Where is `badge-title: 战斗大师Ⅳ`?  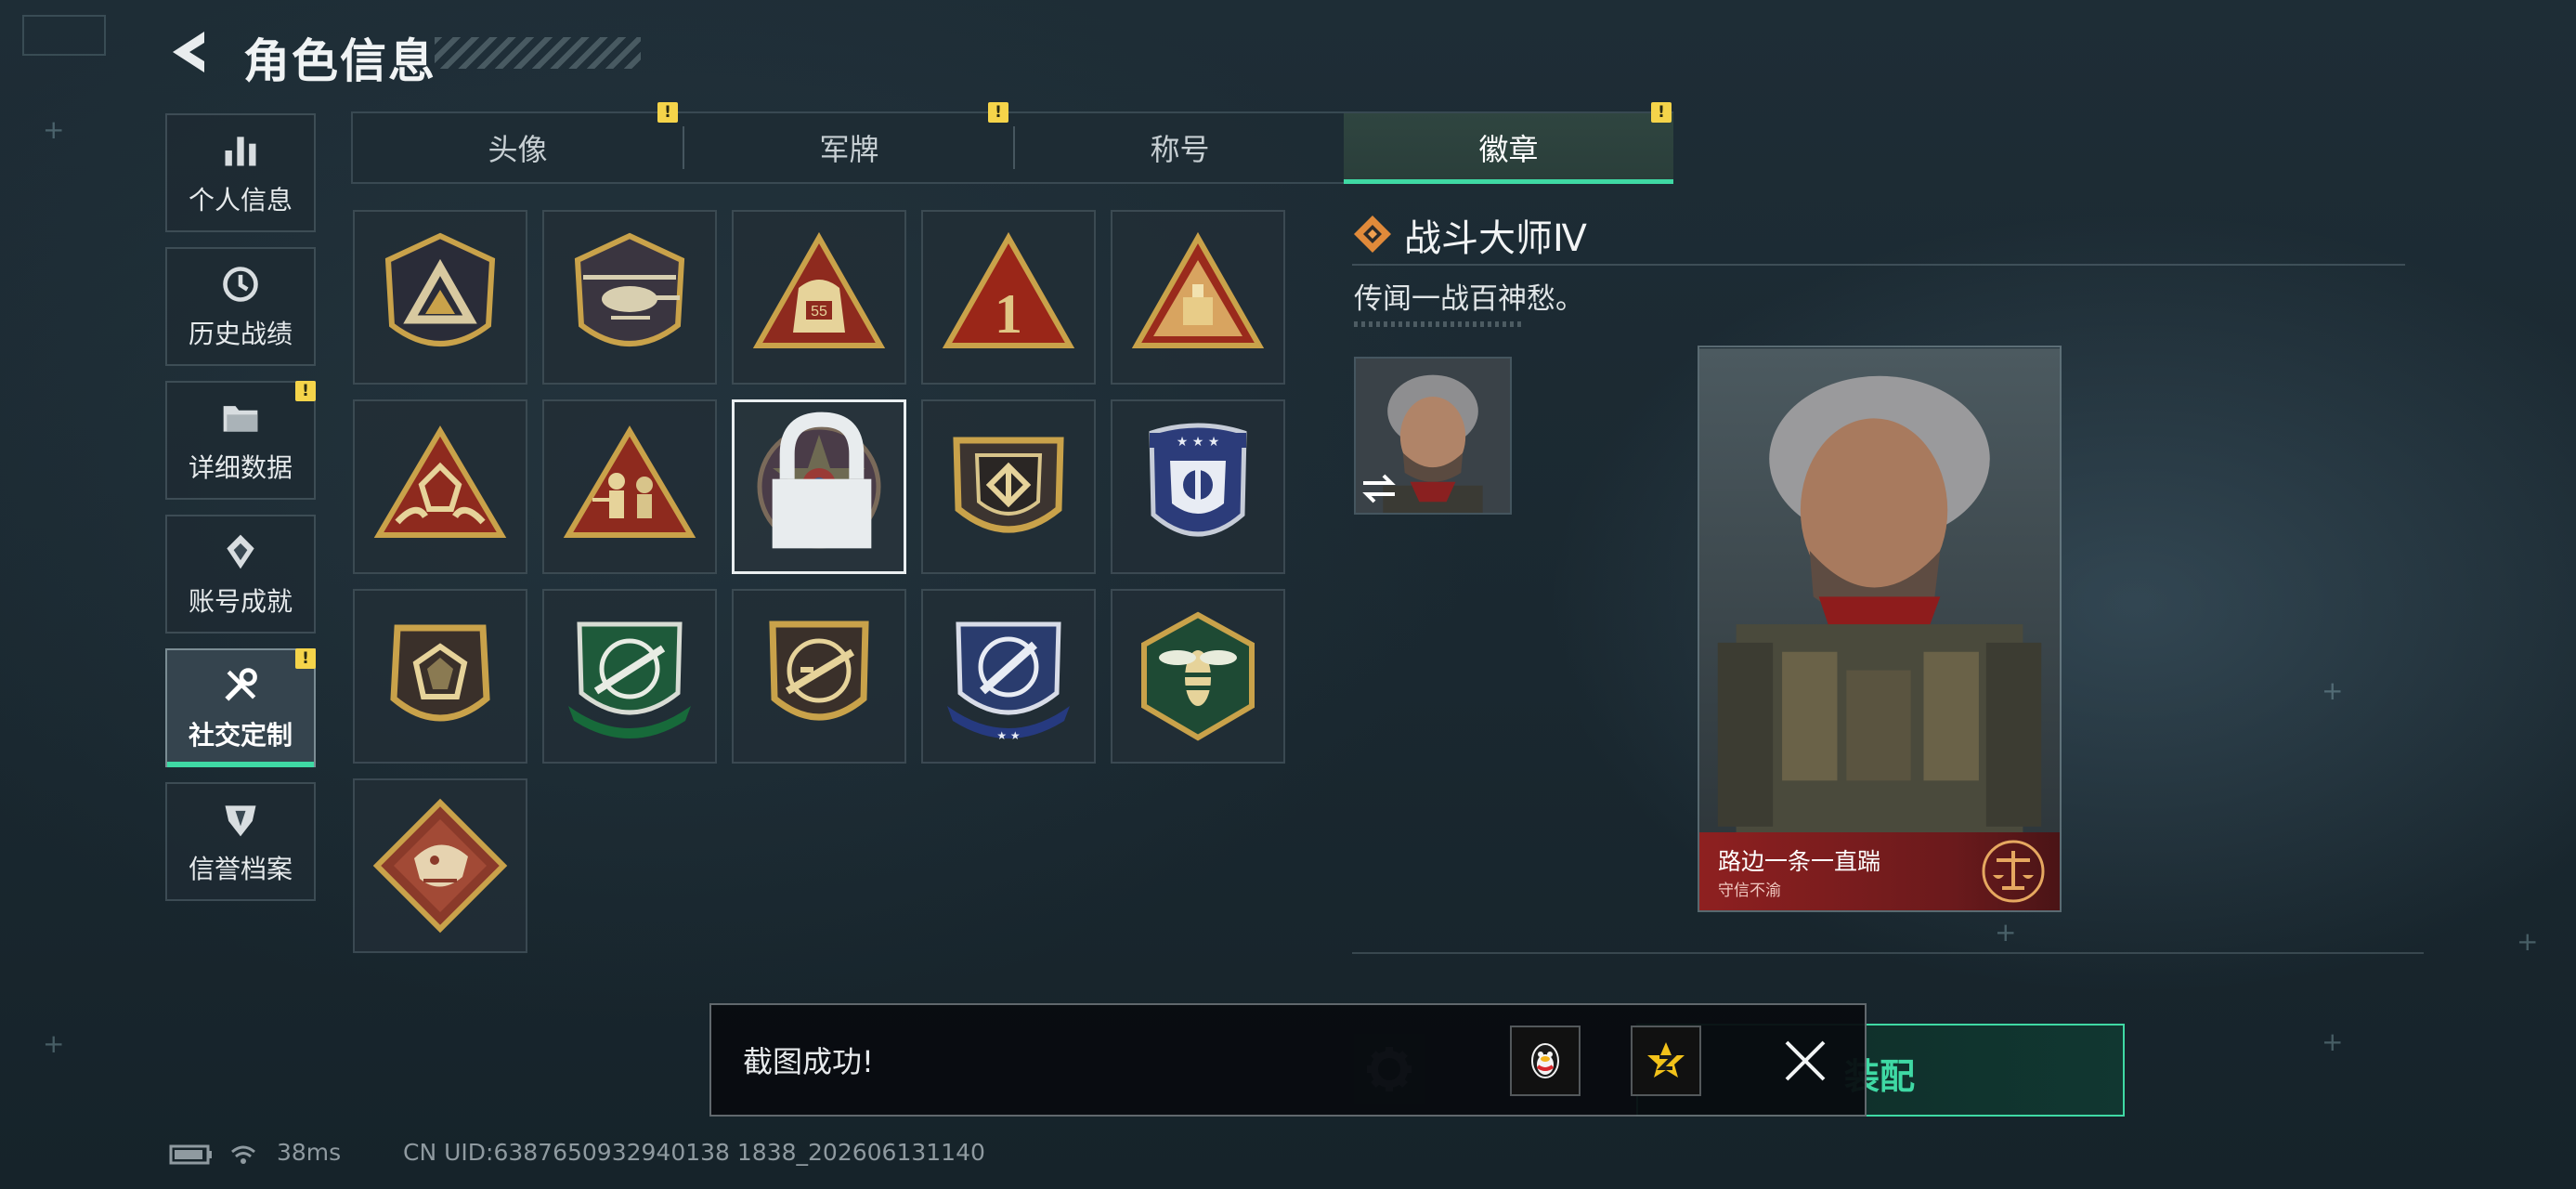
badge-title: 战斗大师Ⅳ is located at coordinates (1496, 238).